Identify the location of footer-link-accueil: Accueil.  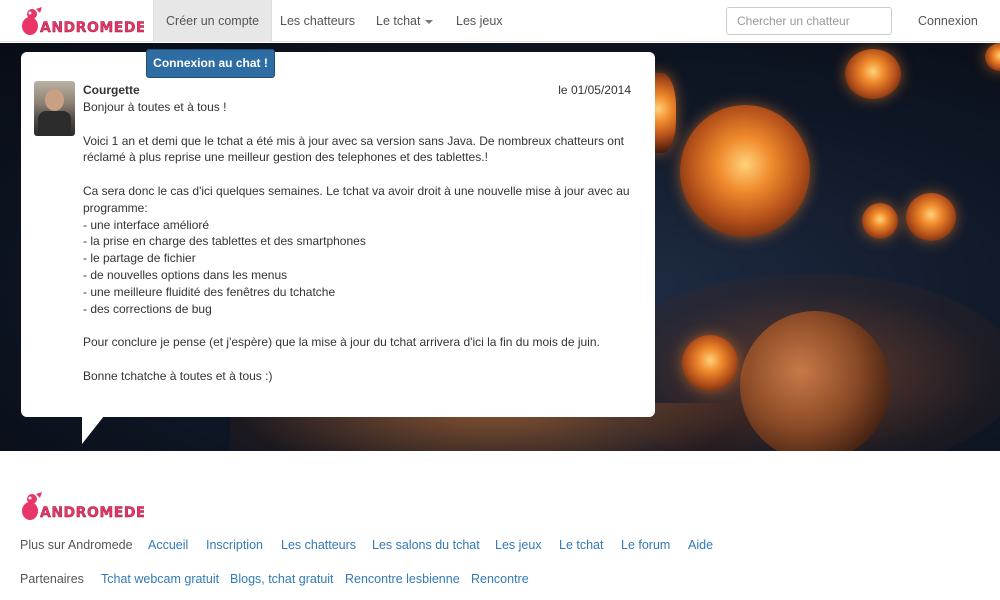
(168, 545).